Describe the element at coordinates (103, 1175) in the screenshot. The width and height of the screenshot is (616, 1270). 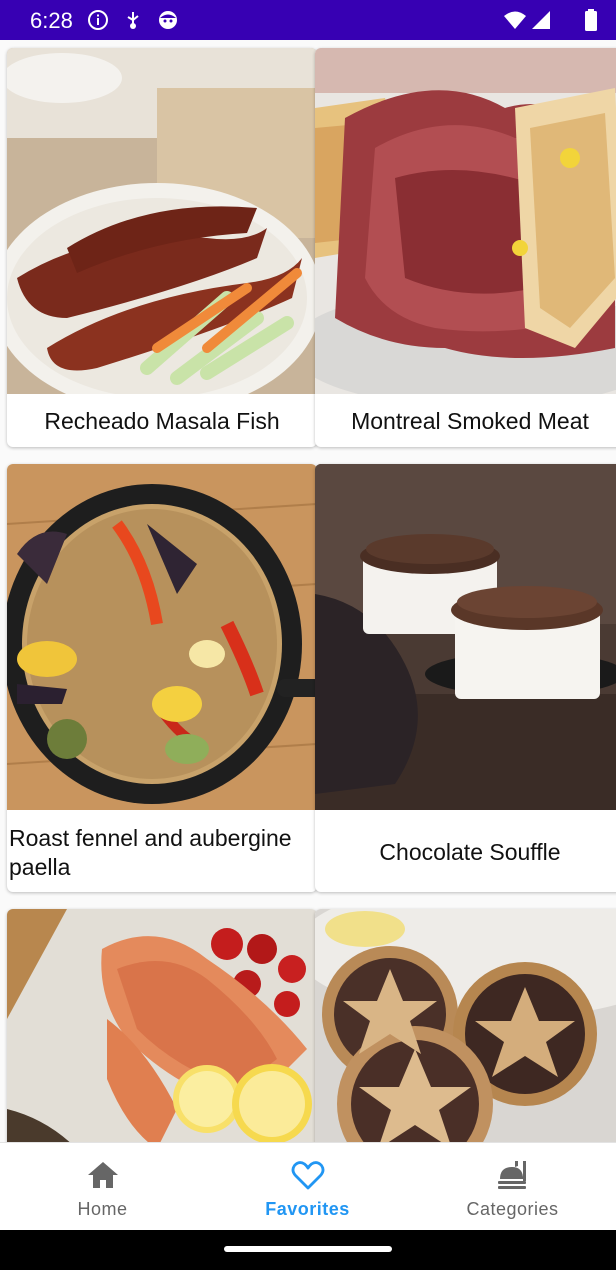
I see `home-icon` at that location.